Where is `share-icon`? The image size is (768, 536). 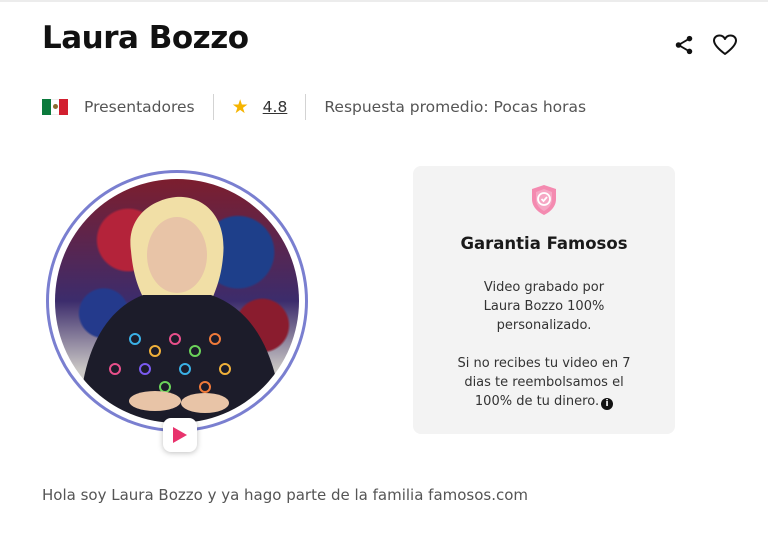
share-icon is located at coordinates (684, 45).